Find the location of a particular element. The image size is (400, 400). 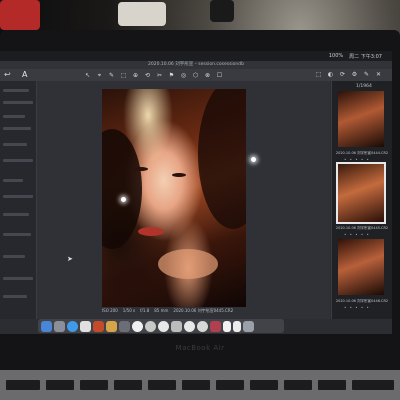

iso-value: ISO 200 is located at coordinates (110, 310).